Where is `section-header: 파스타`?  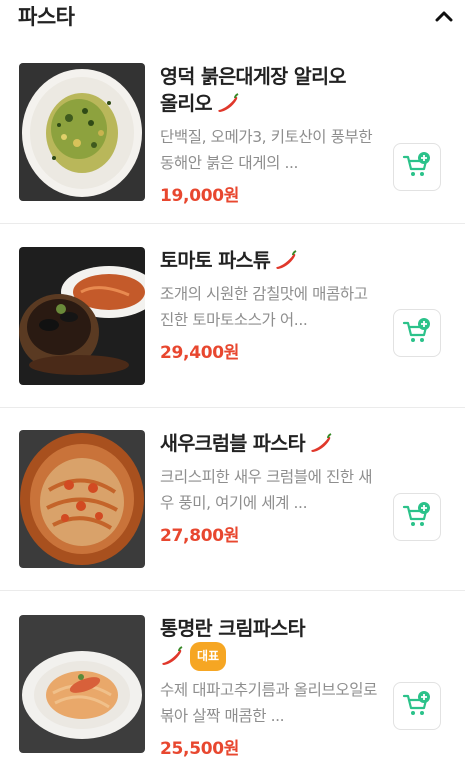
section-header: 파스타 is located at coordinates (232, 17).